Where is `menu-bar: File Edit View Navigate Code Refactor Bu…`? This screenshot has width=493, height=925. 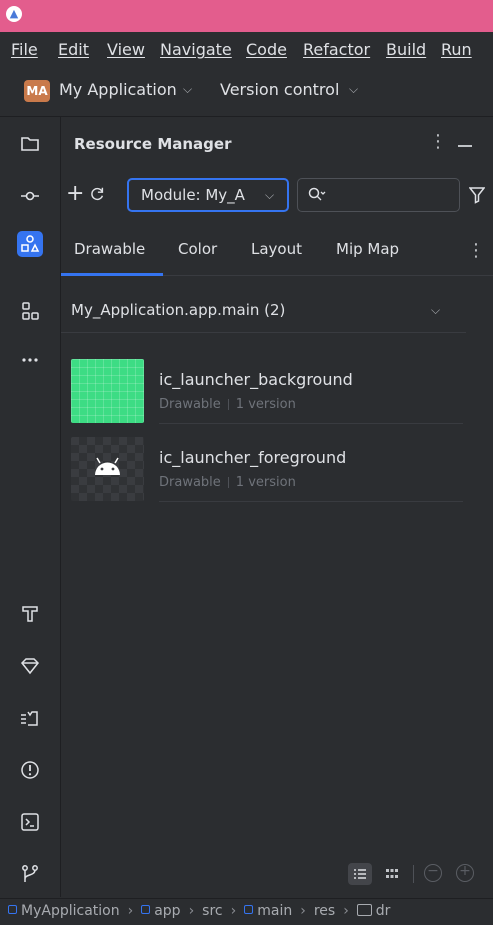 menu-bar: File Edit View Navigate Code Refactor Bu… is located at coordinates (246, 49).